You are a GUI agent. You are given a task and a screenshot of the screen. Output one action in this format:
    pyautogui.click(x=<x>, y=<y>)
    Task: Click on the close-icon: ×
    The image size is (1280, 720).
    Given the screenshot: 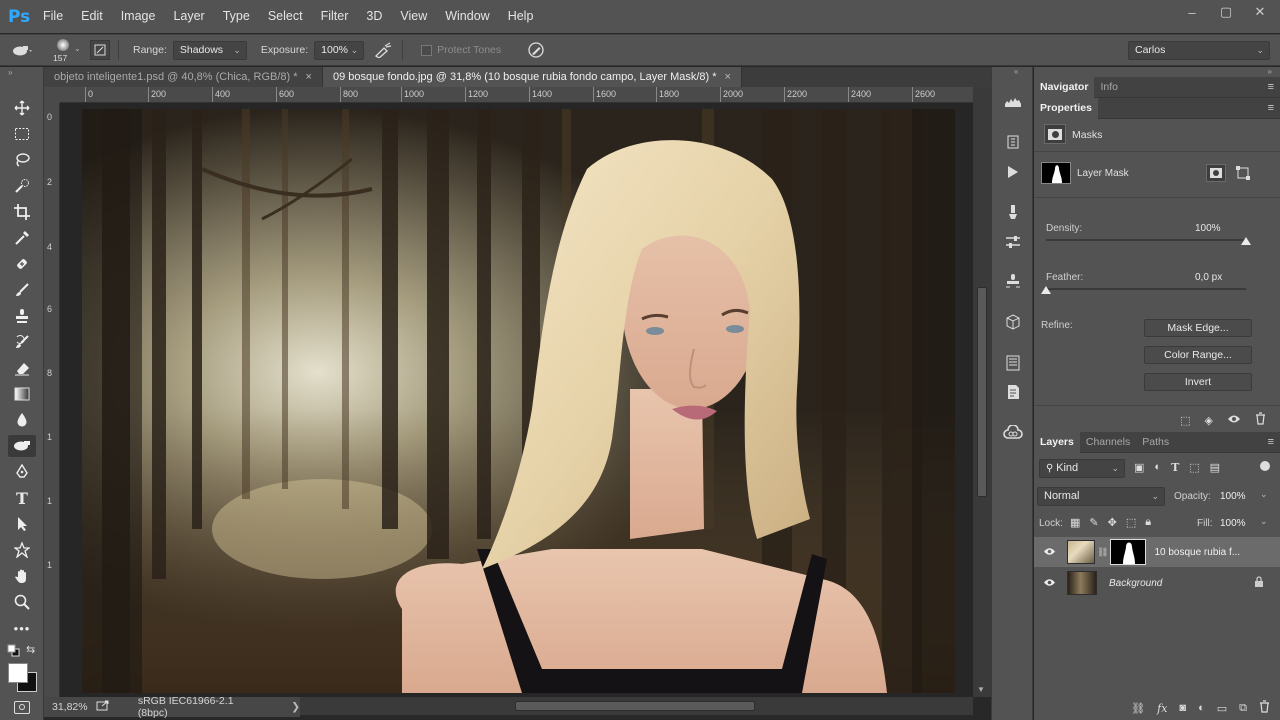 What is the action you would take?
    pyautogui.click(x=728, y=77)
    